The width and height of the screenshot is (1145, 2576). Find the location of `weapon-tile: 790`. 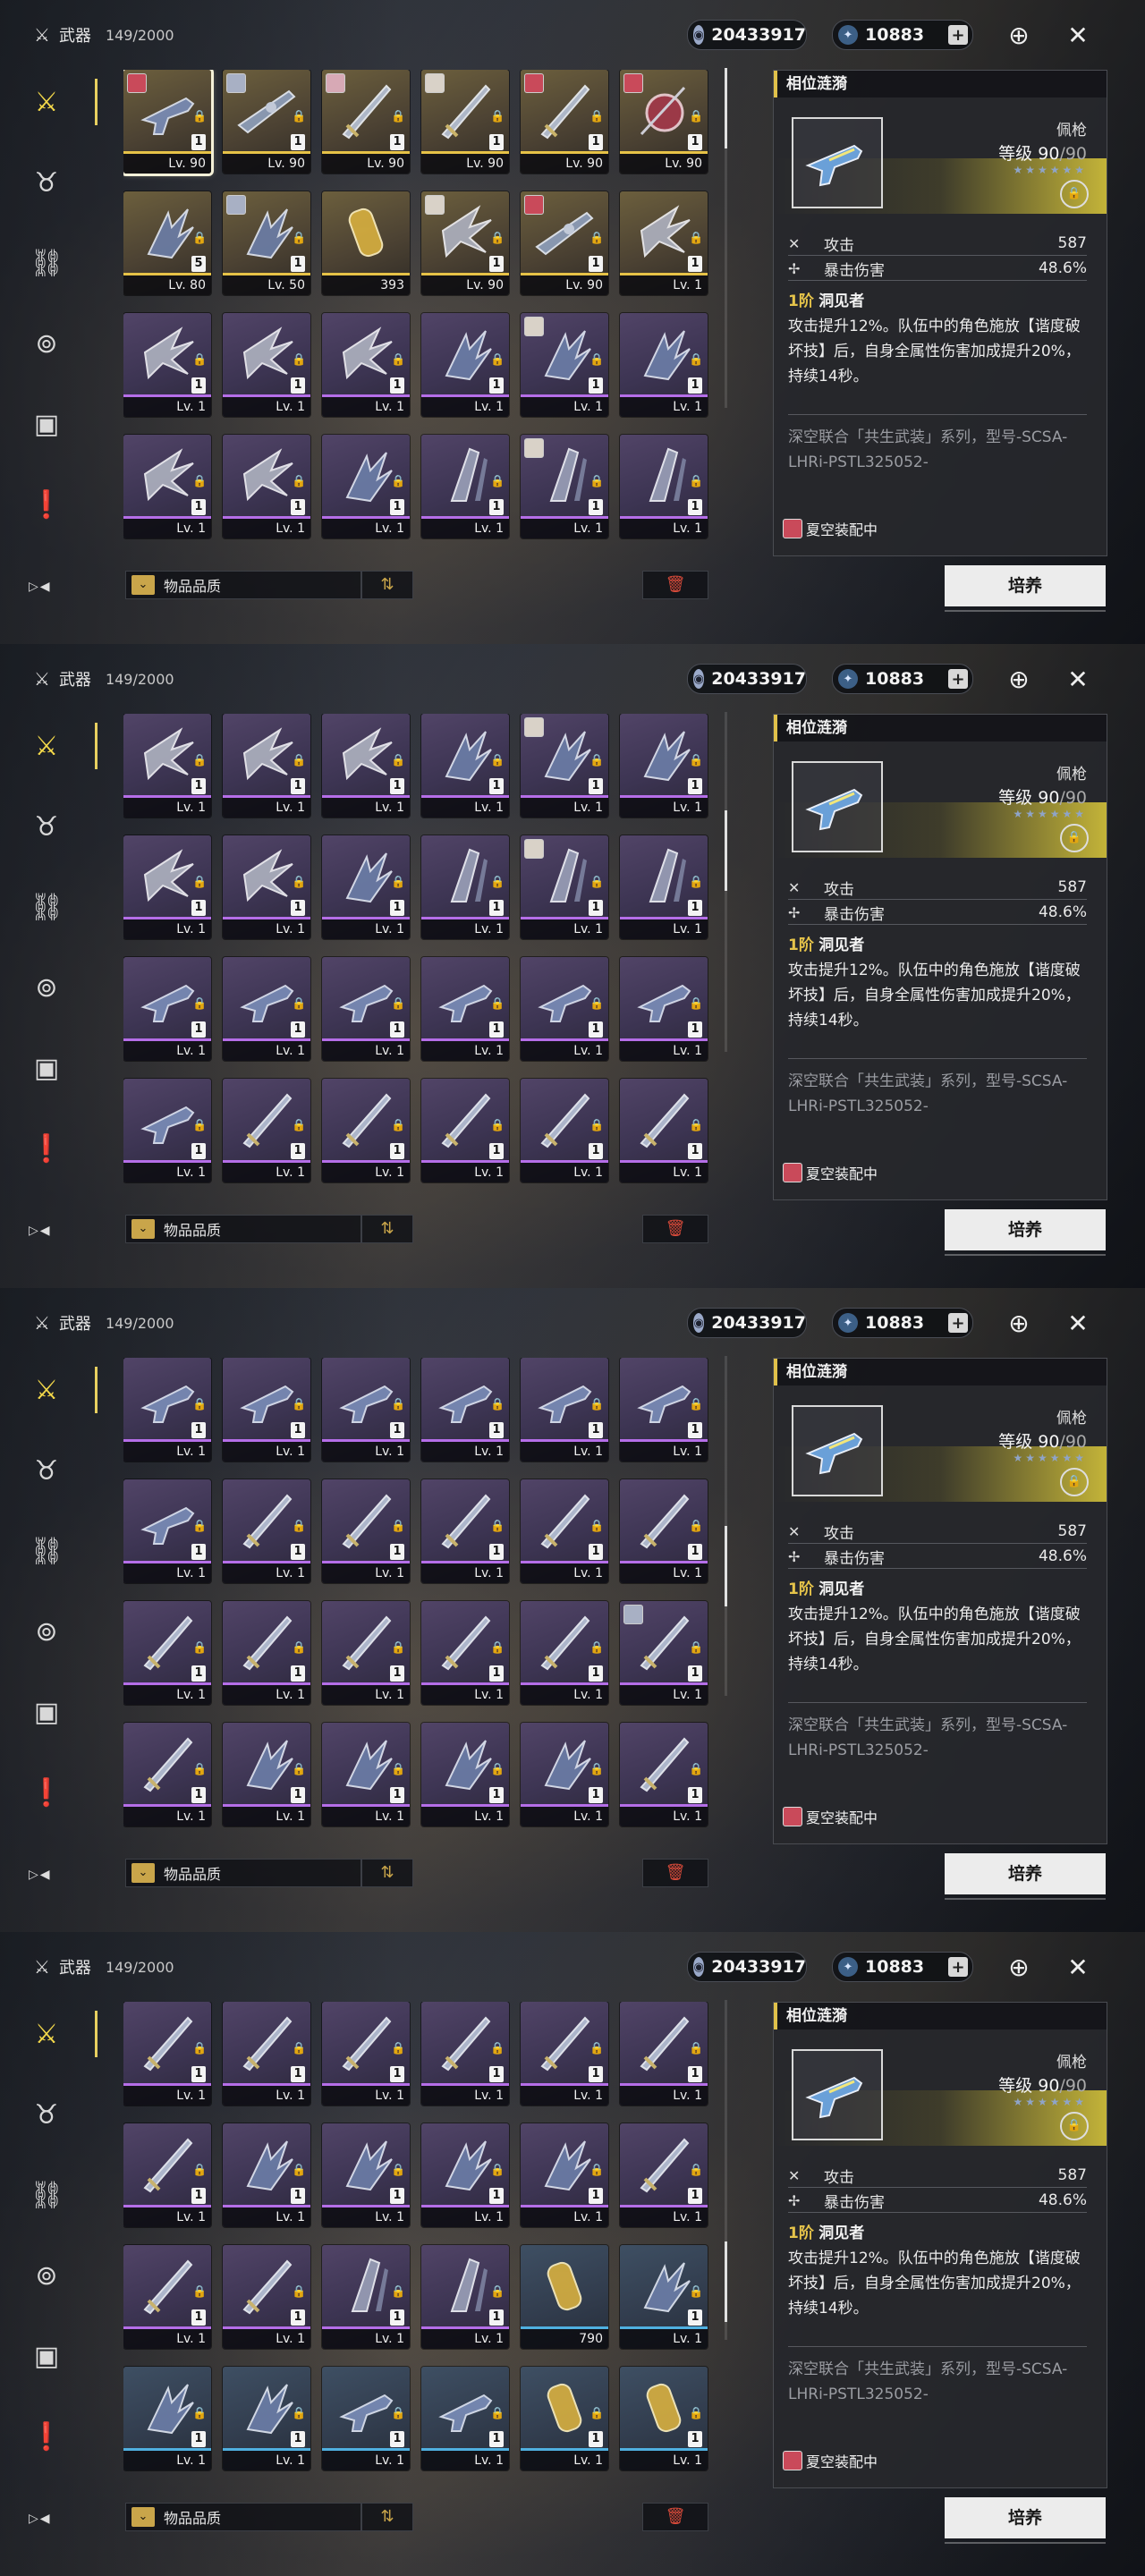

weapon-tile: 790 is located at coordinates (564, 2297).